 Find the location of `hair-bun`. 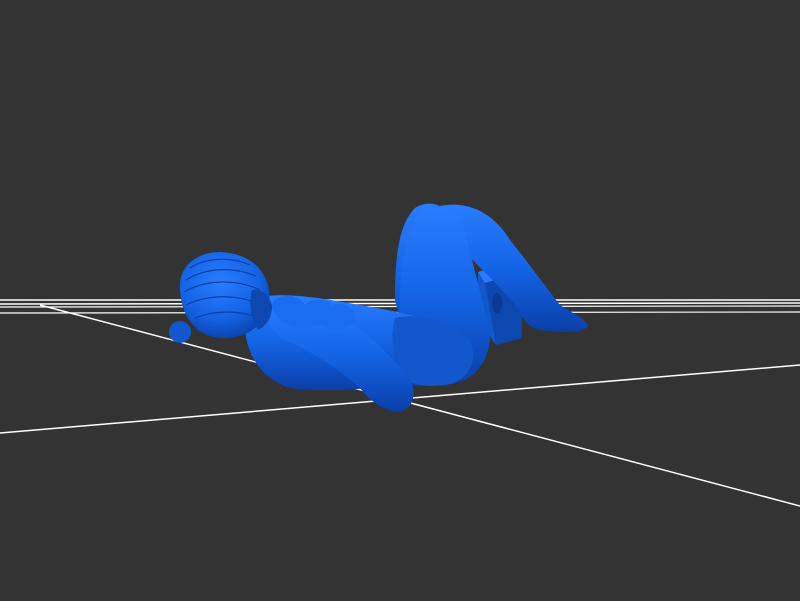

hair-bun is located at coordinates (180, 332).